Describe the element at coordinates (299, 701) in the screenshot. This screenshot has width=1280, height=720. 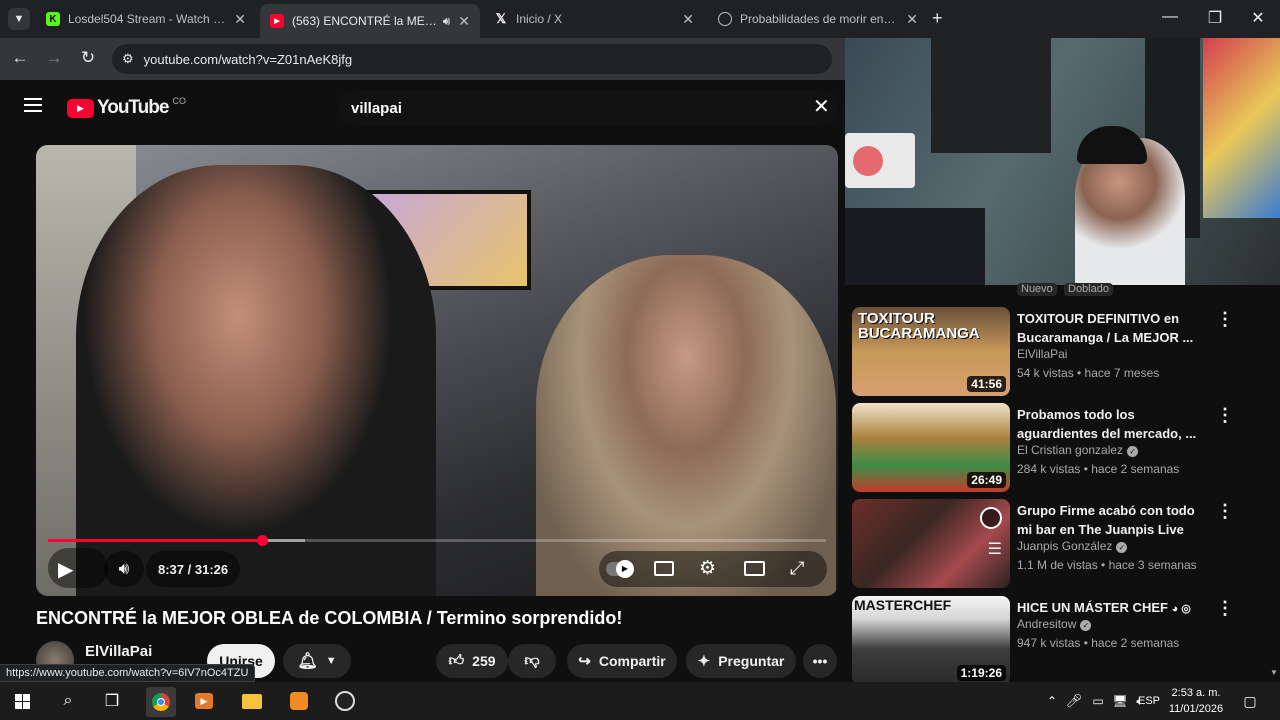
I see `fl-studio-icon` at that location.